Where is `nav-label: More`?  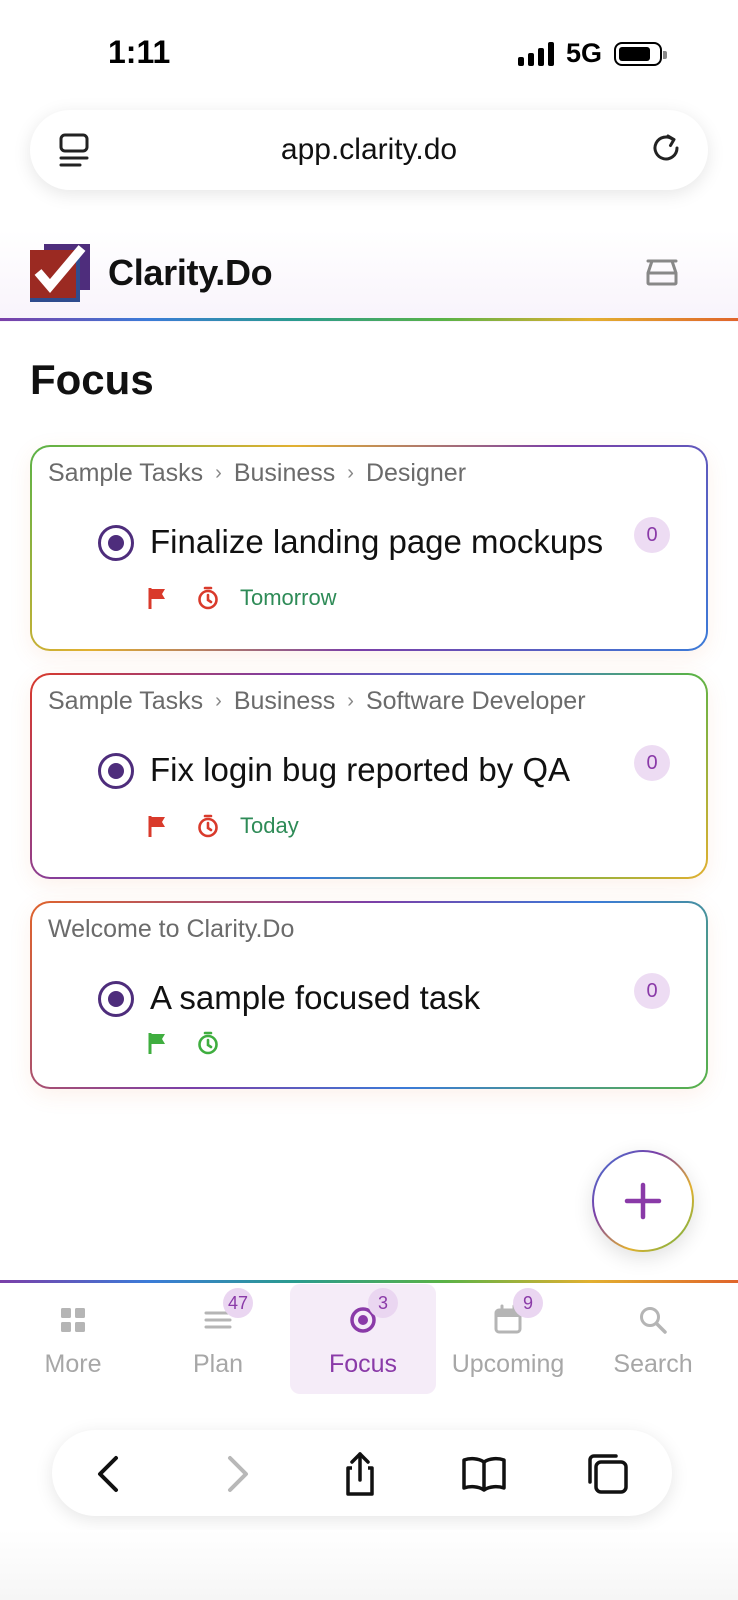
nav-label: More is located at coordinates (73, 1364).